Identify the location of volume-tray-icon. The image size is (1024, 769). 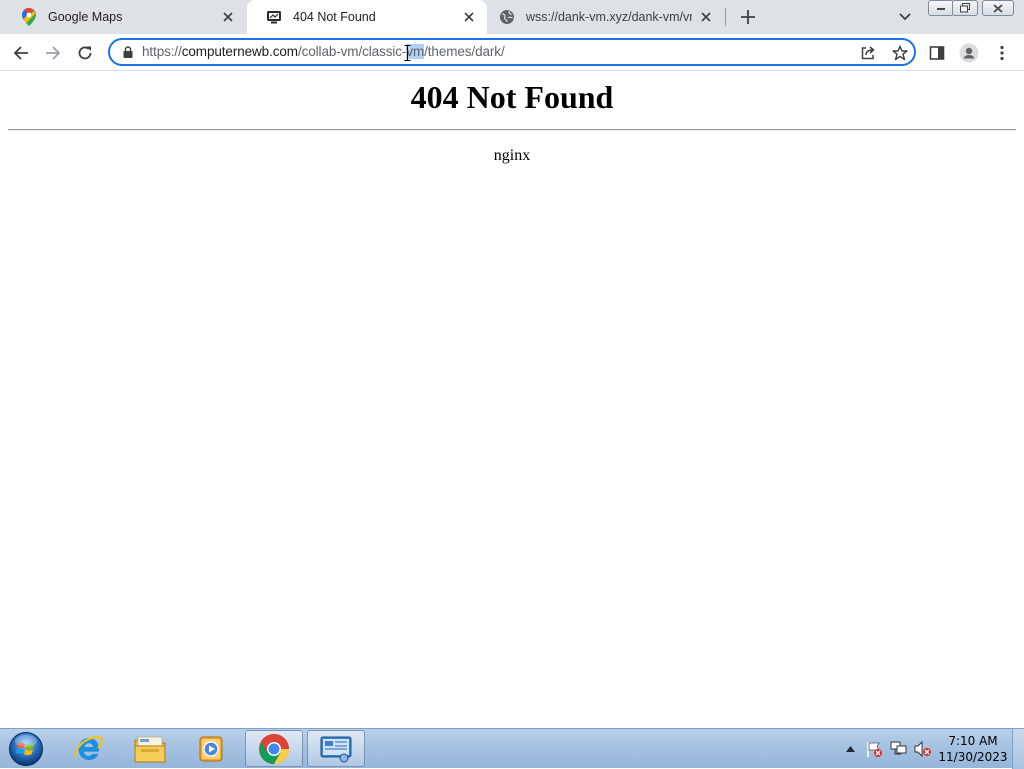
(923, 749).